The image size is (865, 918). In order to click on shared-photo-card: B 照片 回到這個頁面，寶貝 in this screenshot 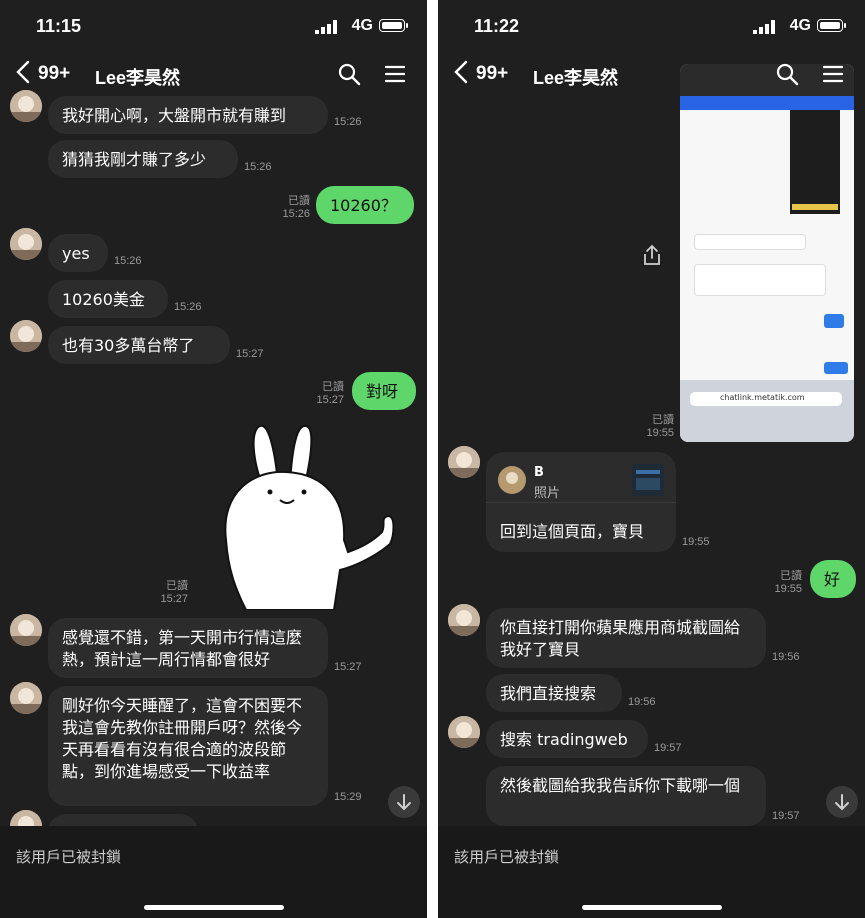, I will do `click(581, 502)`.